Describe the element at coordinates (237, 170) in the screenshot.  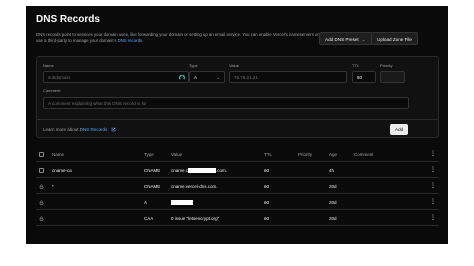
I see `table-row: cname-ca CNAME cname.c .com. 60 4h ⋮` at that location.